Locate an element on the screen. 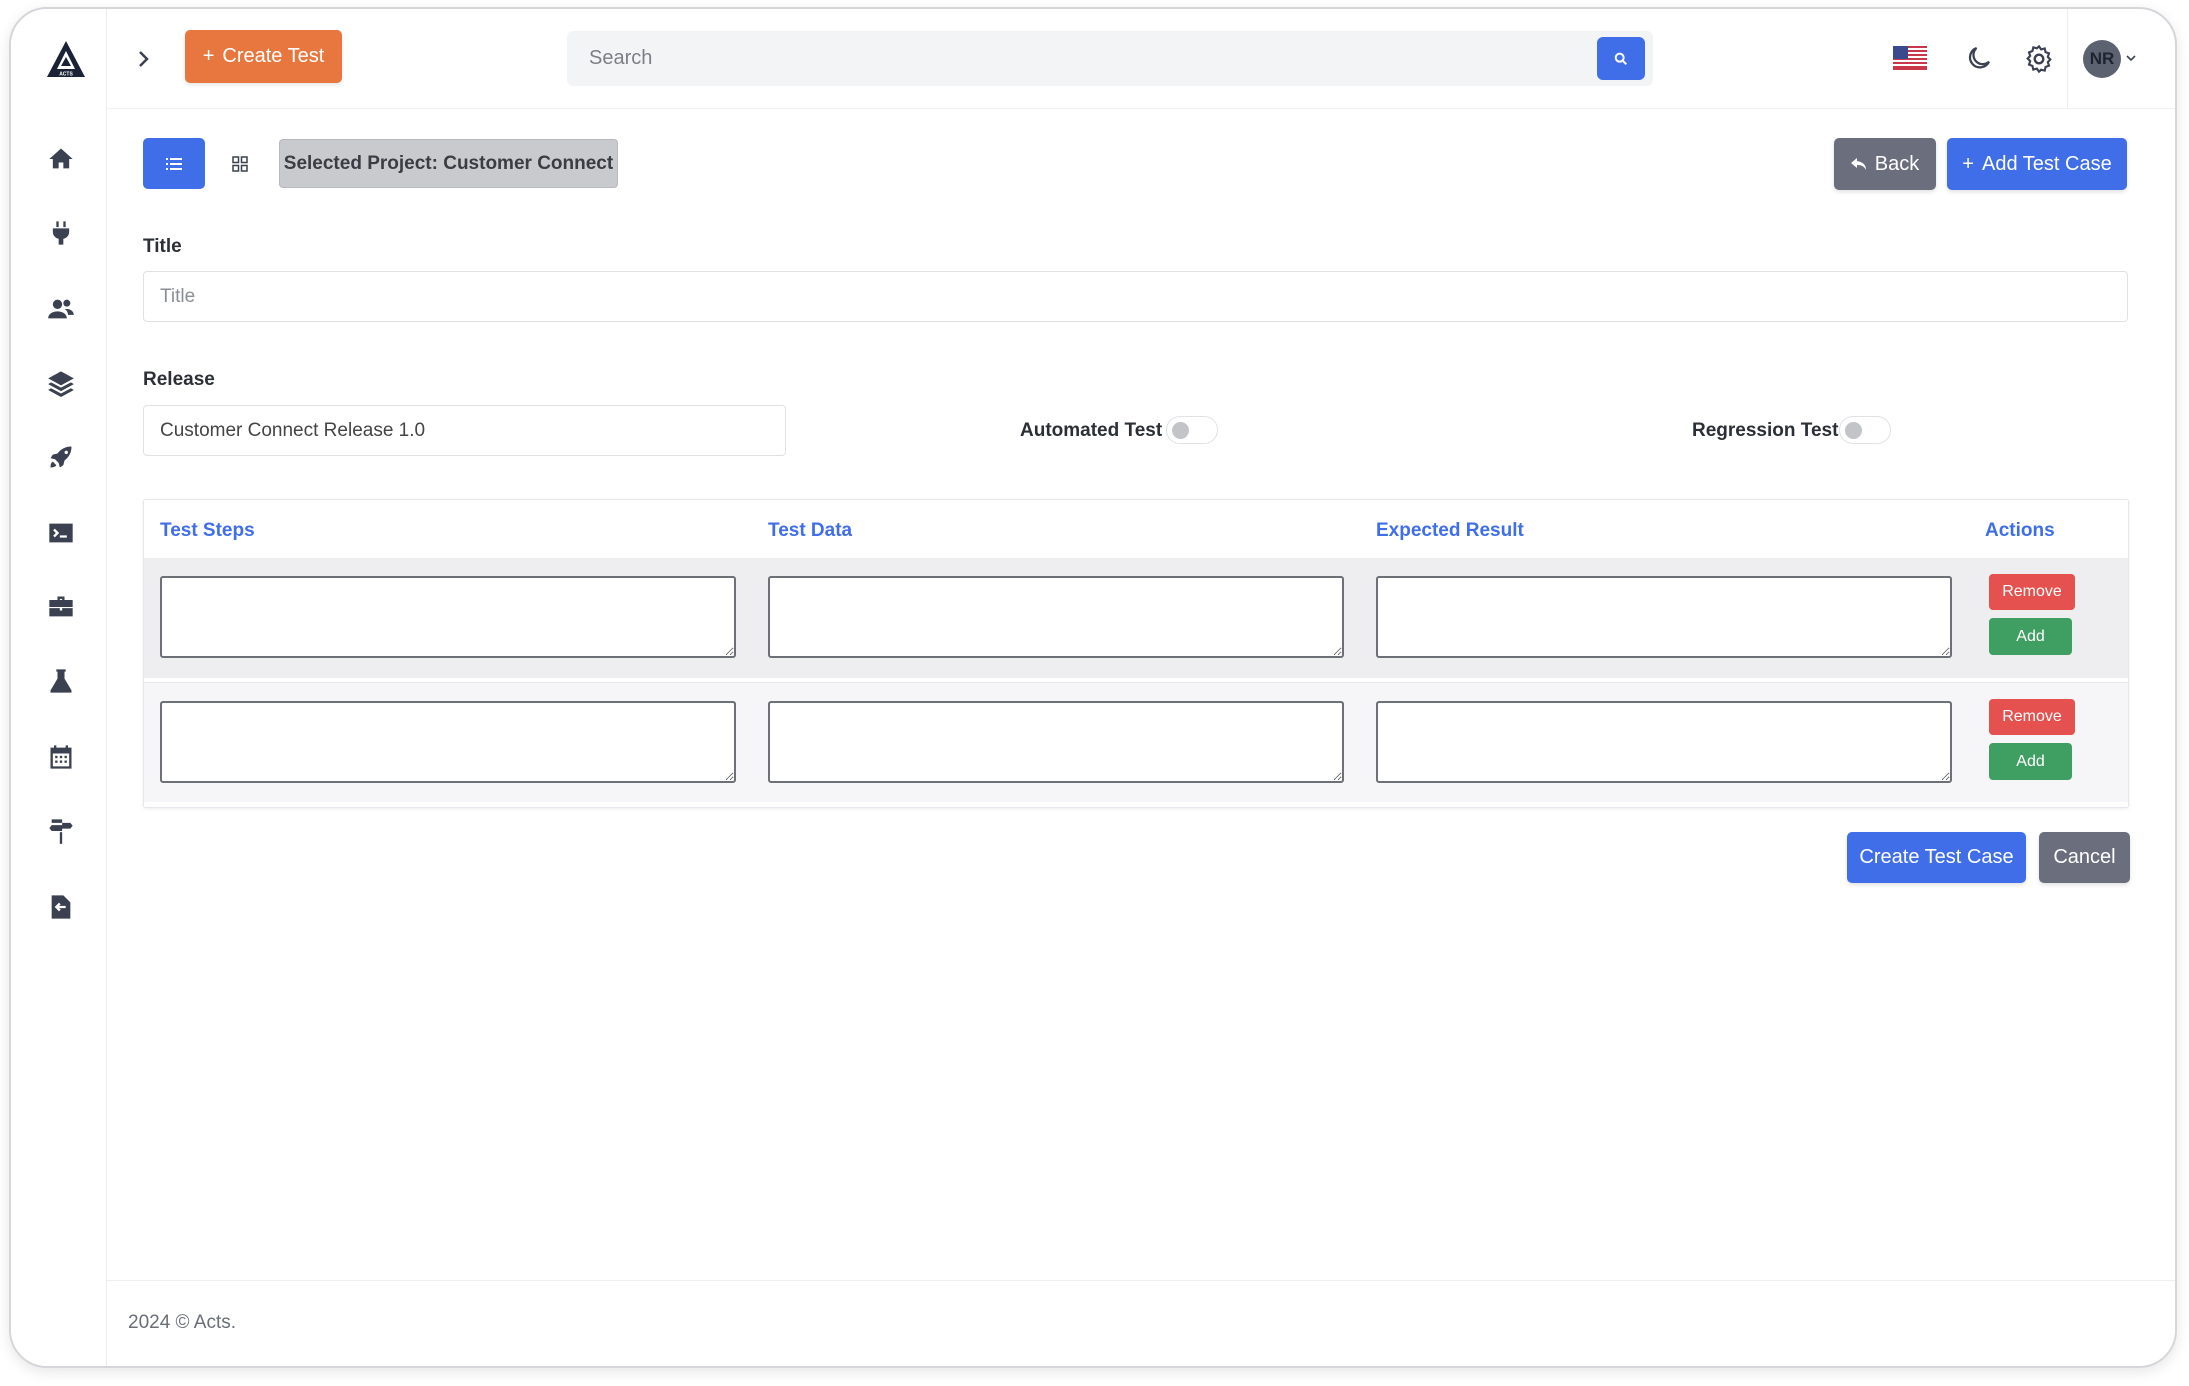 The height and width of the screenshot is (1386, 2189). dark-mode-moon-icon is located at coordinates (1979, 58).